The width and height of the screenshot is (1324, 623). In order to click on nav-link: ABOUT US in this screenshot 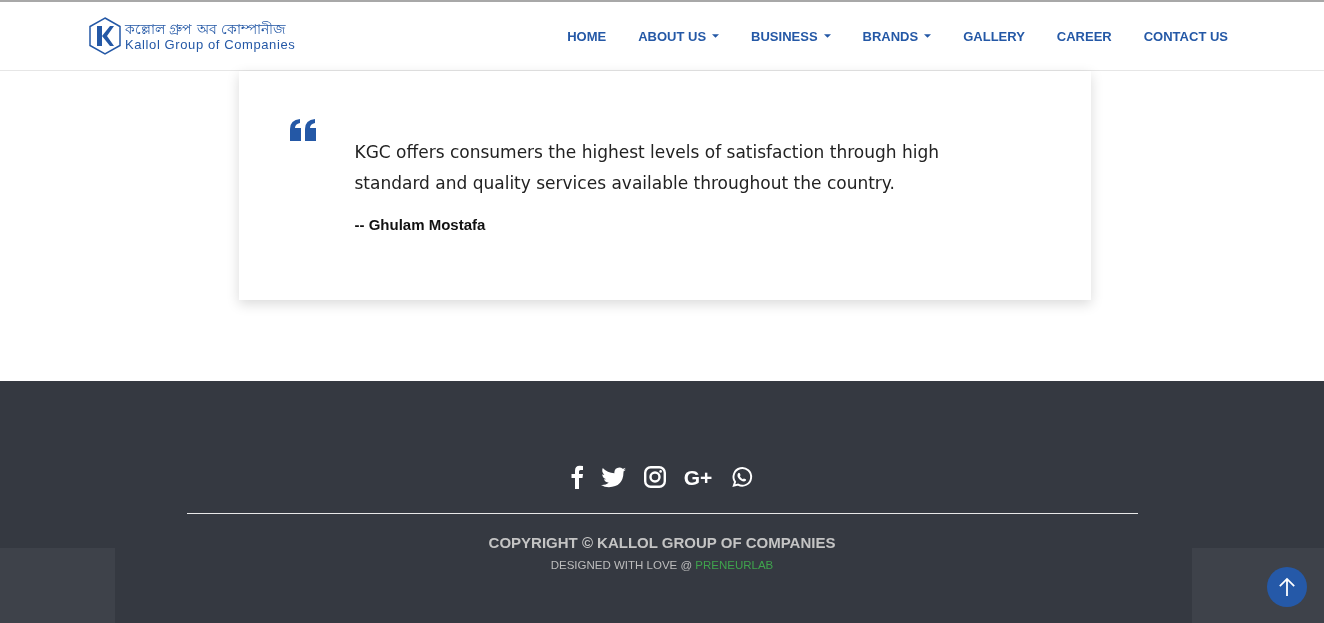, I will do `click(679, 36)`.